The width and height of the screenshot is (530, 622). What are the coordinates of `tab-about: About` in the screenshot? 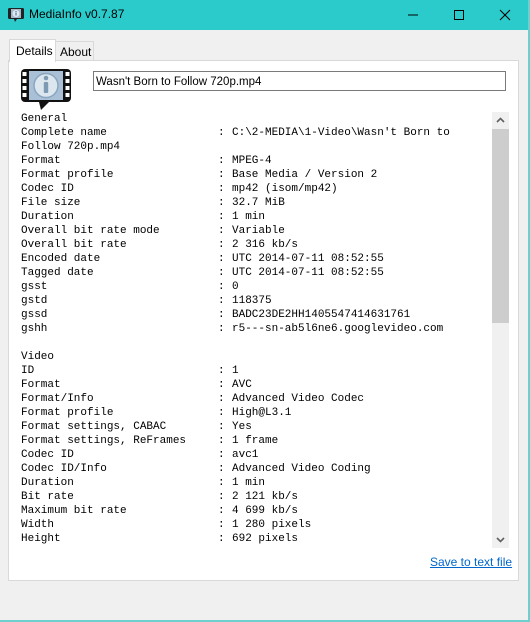 It's located at (74, 51).